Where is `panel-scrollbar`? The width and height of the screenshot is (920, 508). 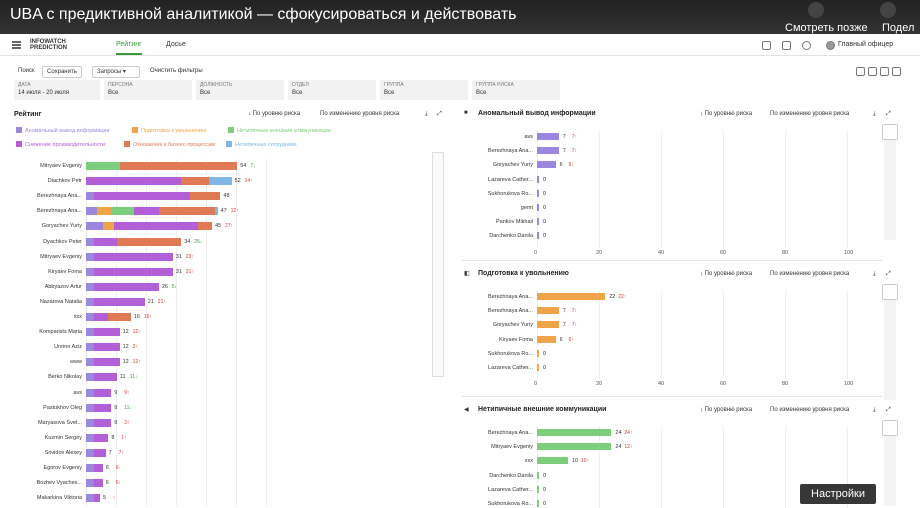 panel-scrollbar is located at coordinates (890, 471).